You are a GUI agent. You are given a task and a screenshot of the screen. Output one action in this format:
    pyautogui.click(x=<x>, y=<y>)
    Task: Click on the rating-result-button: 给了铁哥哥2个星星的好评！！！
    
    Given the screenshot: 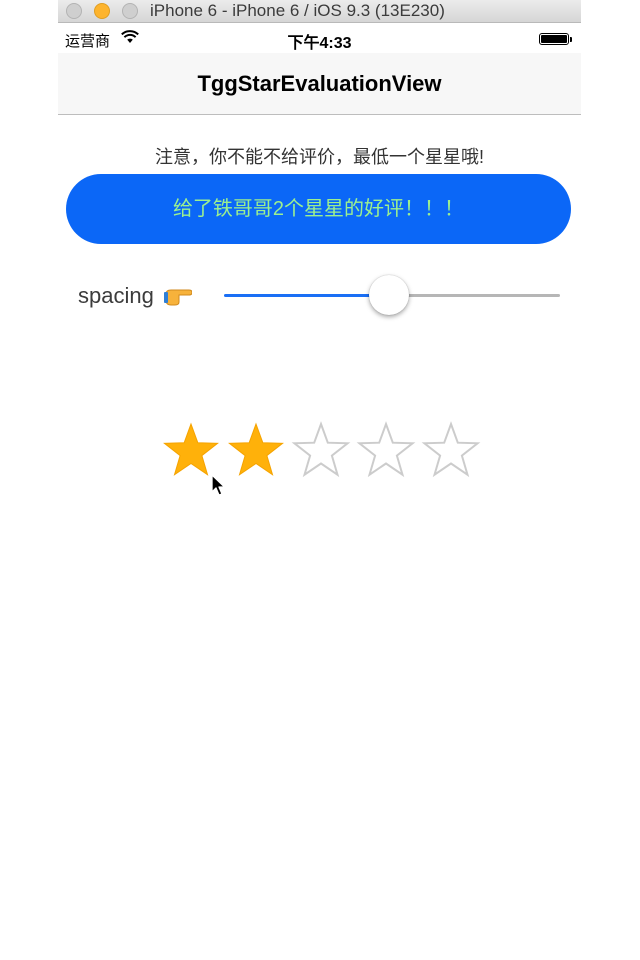 What is the action you would take?
    pyautogui.click(x=318, y=209)
    